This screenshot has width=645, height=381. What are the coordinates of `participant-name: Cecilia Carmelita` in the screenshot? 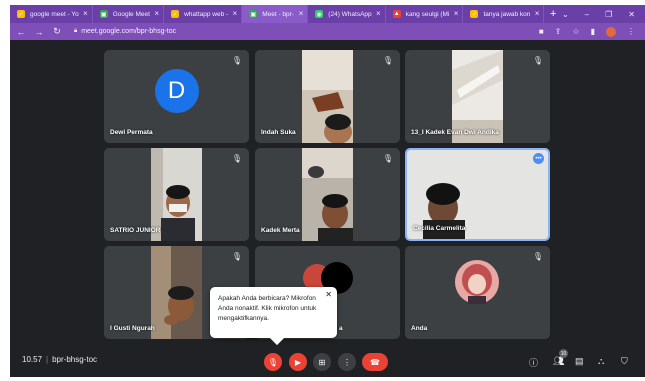 It's located at (439, 228).